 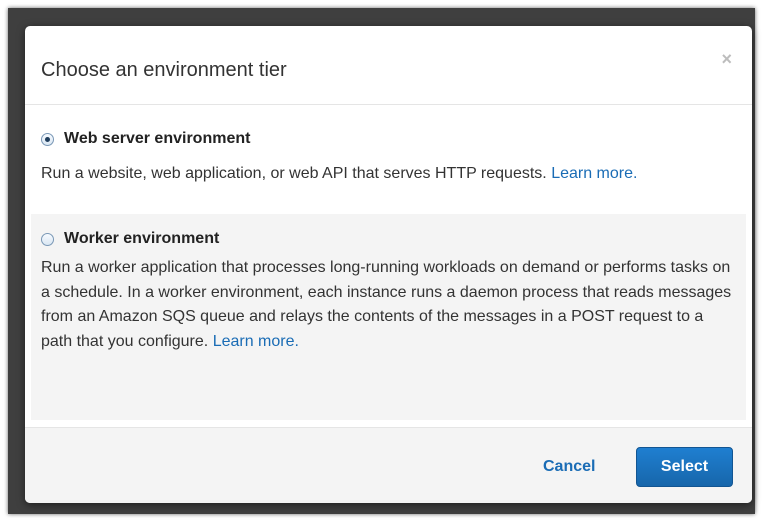 I want to click on option-title: Web server environment, so click(x=157, y=138).